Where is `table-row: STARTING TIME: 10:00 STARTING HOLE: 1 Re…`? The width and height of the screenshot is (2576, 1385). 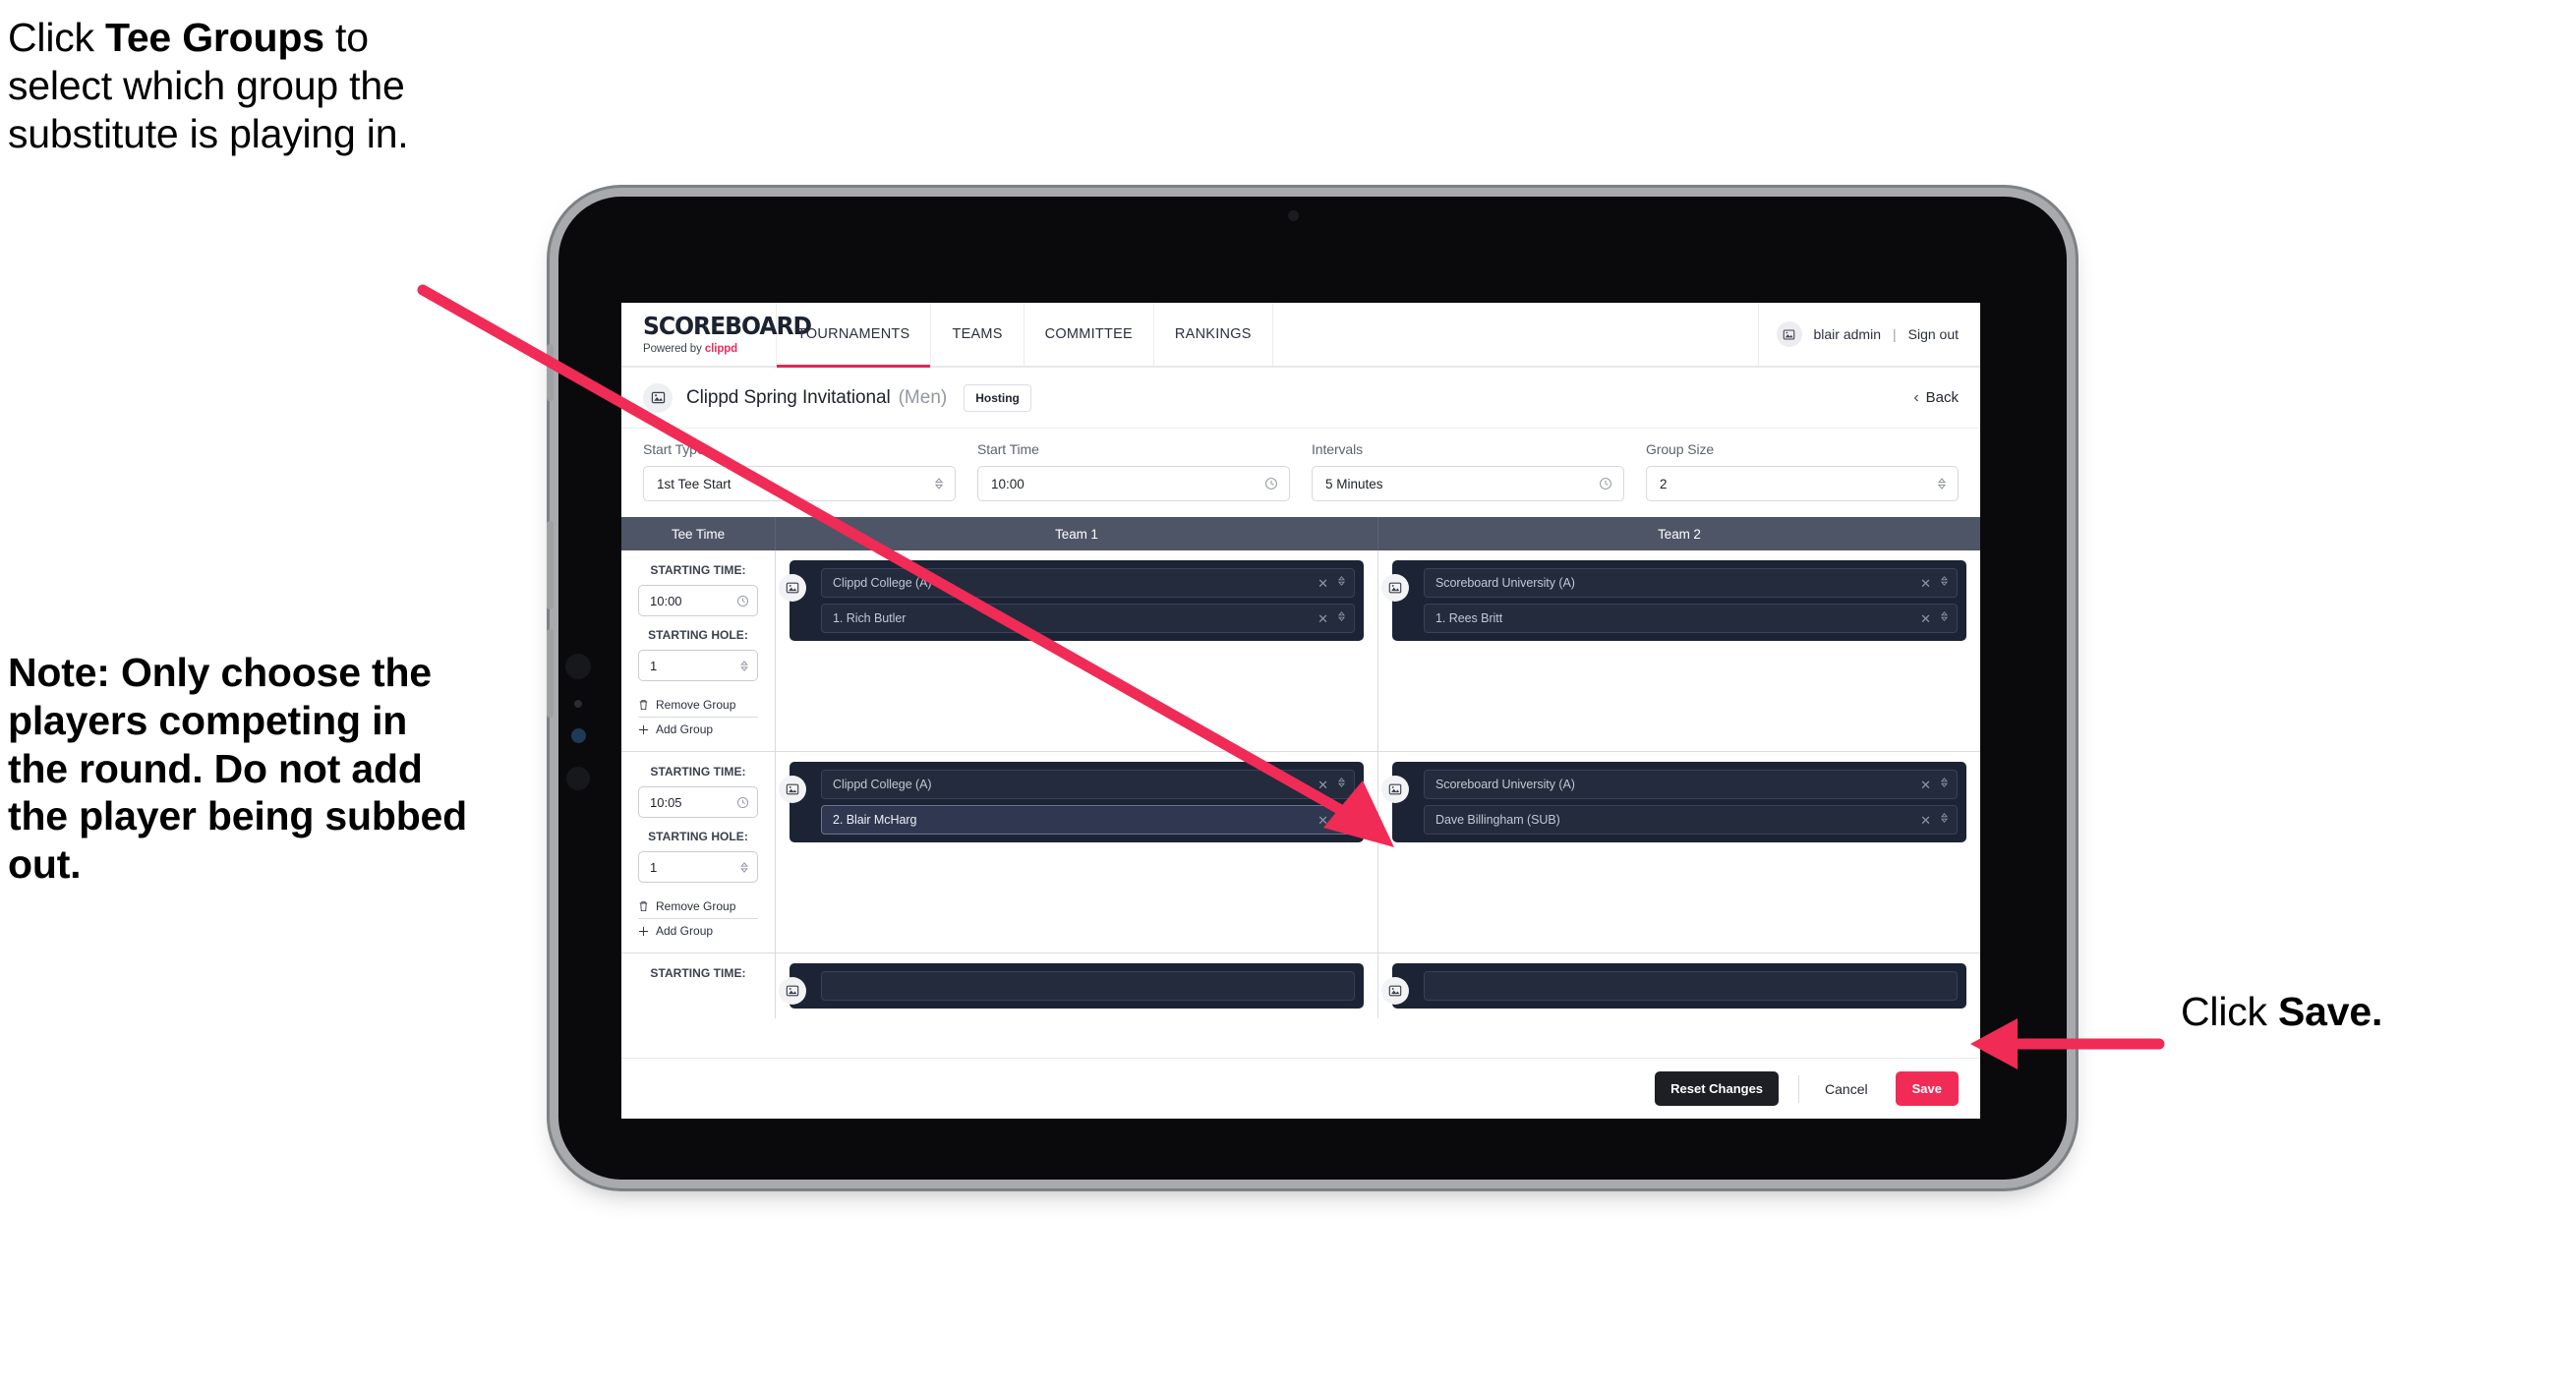
table-row: STARTING TIME: 10:00 STARTING HOLE: 1 Re… is located at coordinates (1300, 651).